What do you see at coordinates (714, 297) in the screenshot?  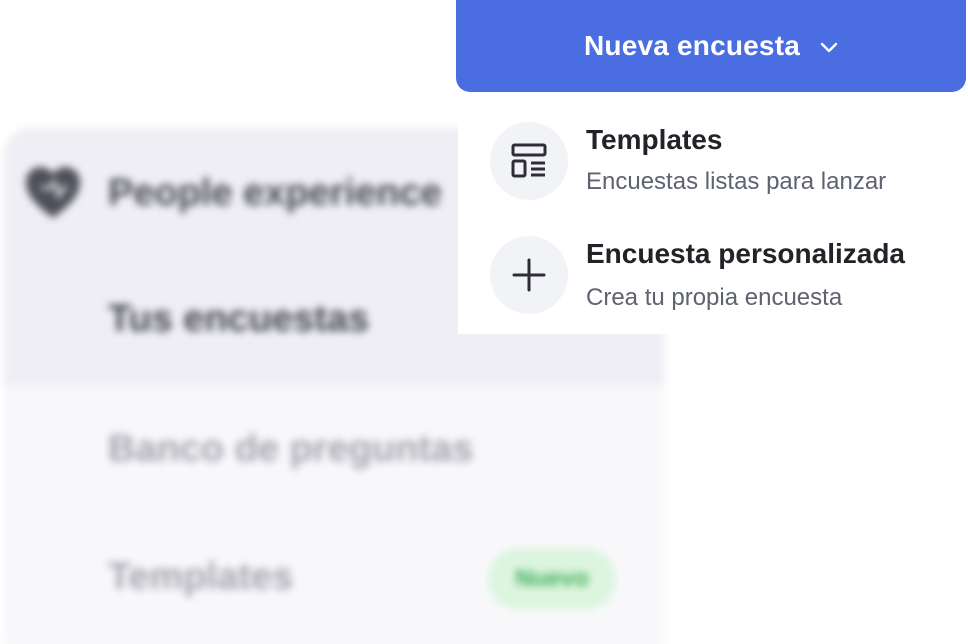 I see `menu-item-subtitle: Crea tu propia encuesta` at bounding box center [714, 297].